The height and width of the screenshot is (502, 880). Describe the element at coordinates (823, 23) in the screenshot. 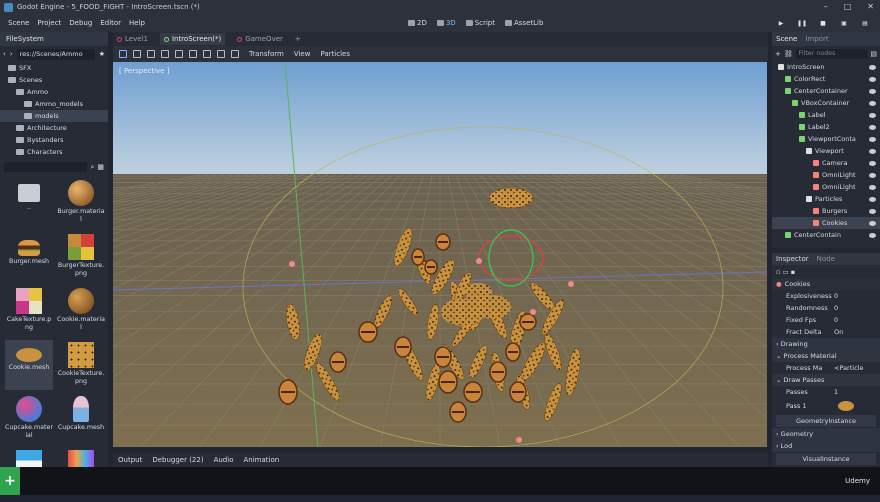

I see `stop-icon: ■` at that location.